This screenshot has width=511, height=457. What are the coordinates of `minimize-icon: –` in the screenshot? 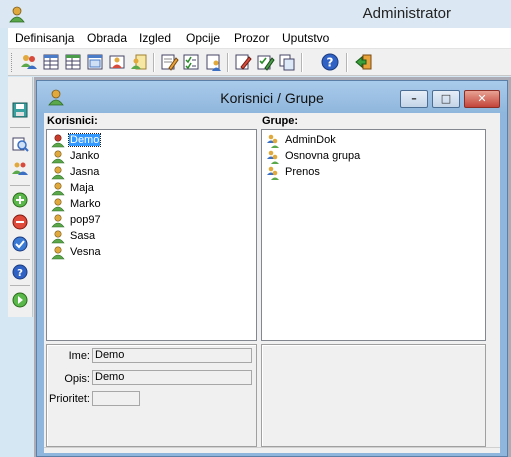 It's located at (414, 98).